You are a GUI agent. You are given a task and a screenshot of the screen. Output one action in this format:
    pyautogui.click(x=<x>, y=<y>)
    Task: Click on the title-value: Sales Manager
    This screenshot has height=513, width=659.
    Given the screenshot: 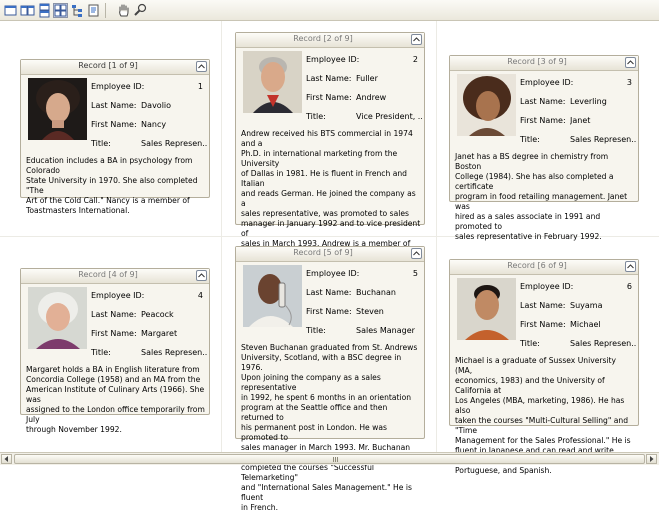 What is the action you would take?
    pyautogui.click(x=385, y=330)
    